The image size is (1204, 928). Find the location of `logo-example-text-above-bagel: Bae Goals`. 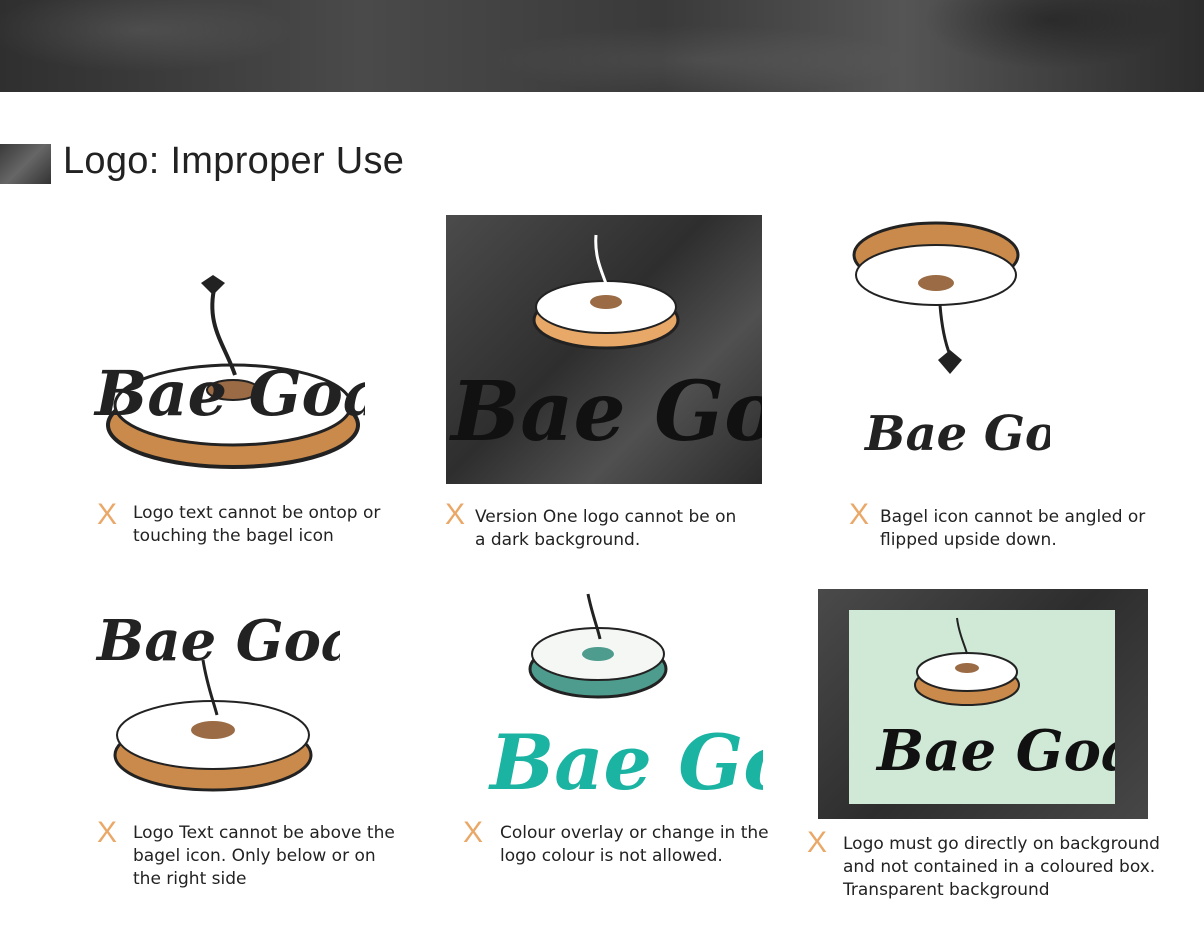

logo-example-text-above-bagel: Bae Goals is located at coordinates (217, 695).